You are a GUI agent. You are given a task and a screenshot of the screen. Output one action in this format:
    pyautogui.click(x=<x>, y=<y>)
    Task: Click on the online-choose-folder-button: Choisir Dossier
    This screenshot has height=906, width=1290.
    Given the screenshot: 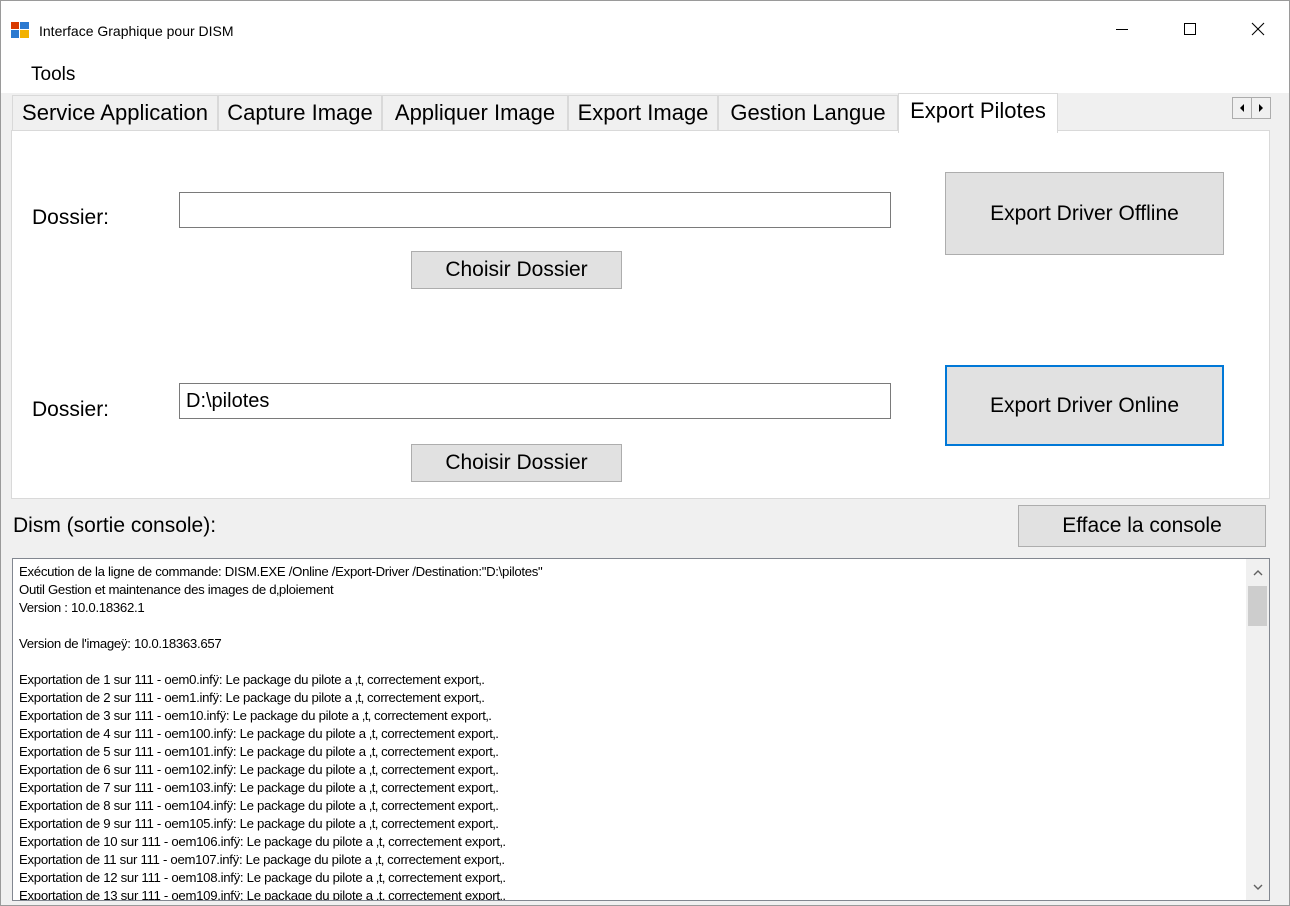 What is the action you would take?
    pyautogui.click(x=516, y=463)
    